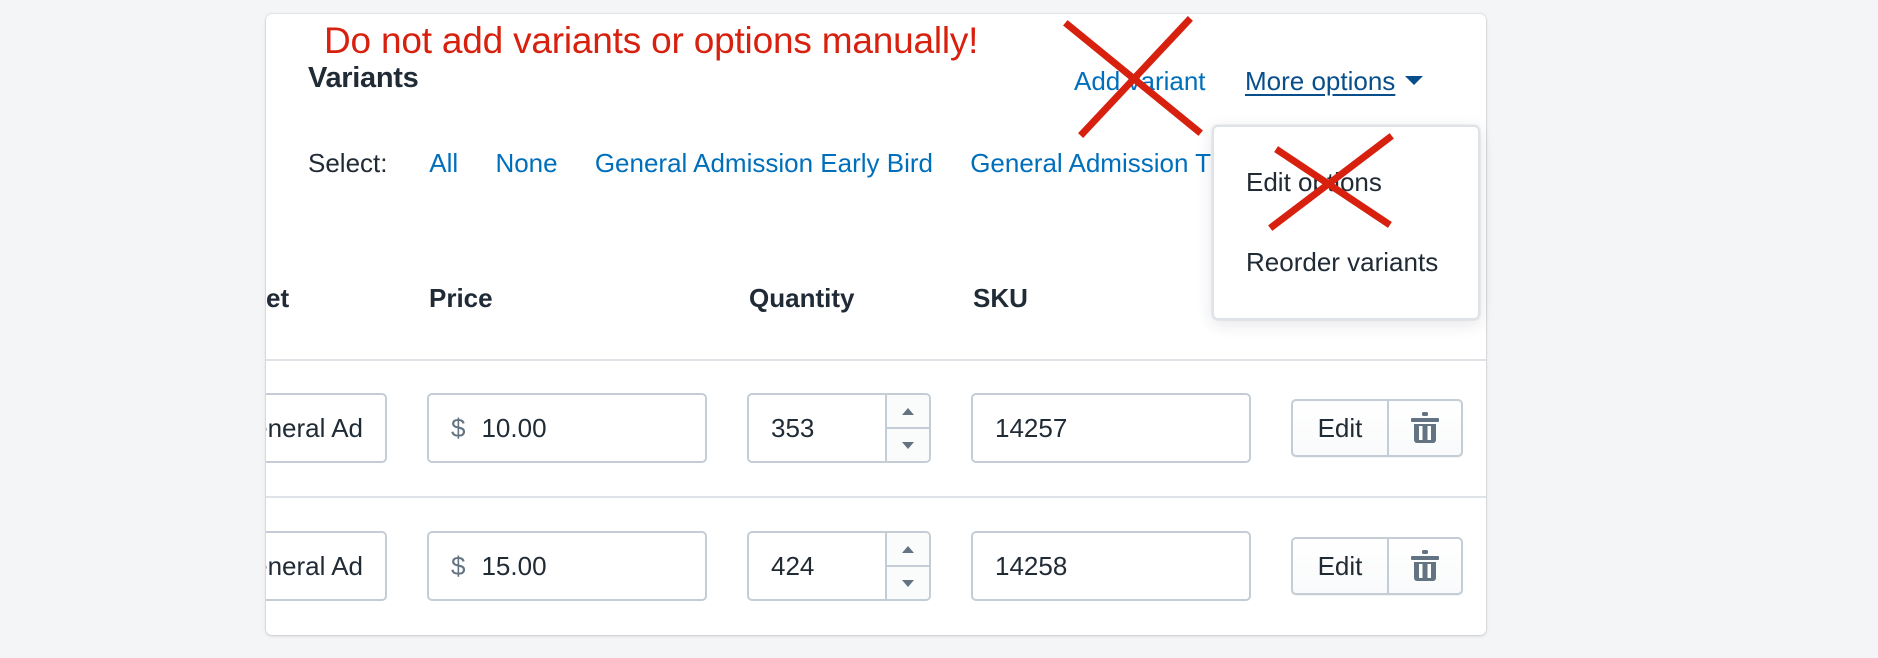 The image size is (1878, 658). Describe the element at coordinates (802, 298) in the screenshot. I see `column-header-quantity: Quantity` at that location.